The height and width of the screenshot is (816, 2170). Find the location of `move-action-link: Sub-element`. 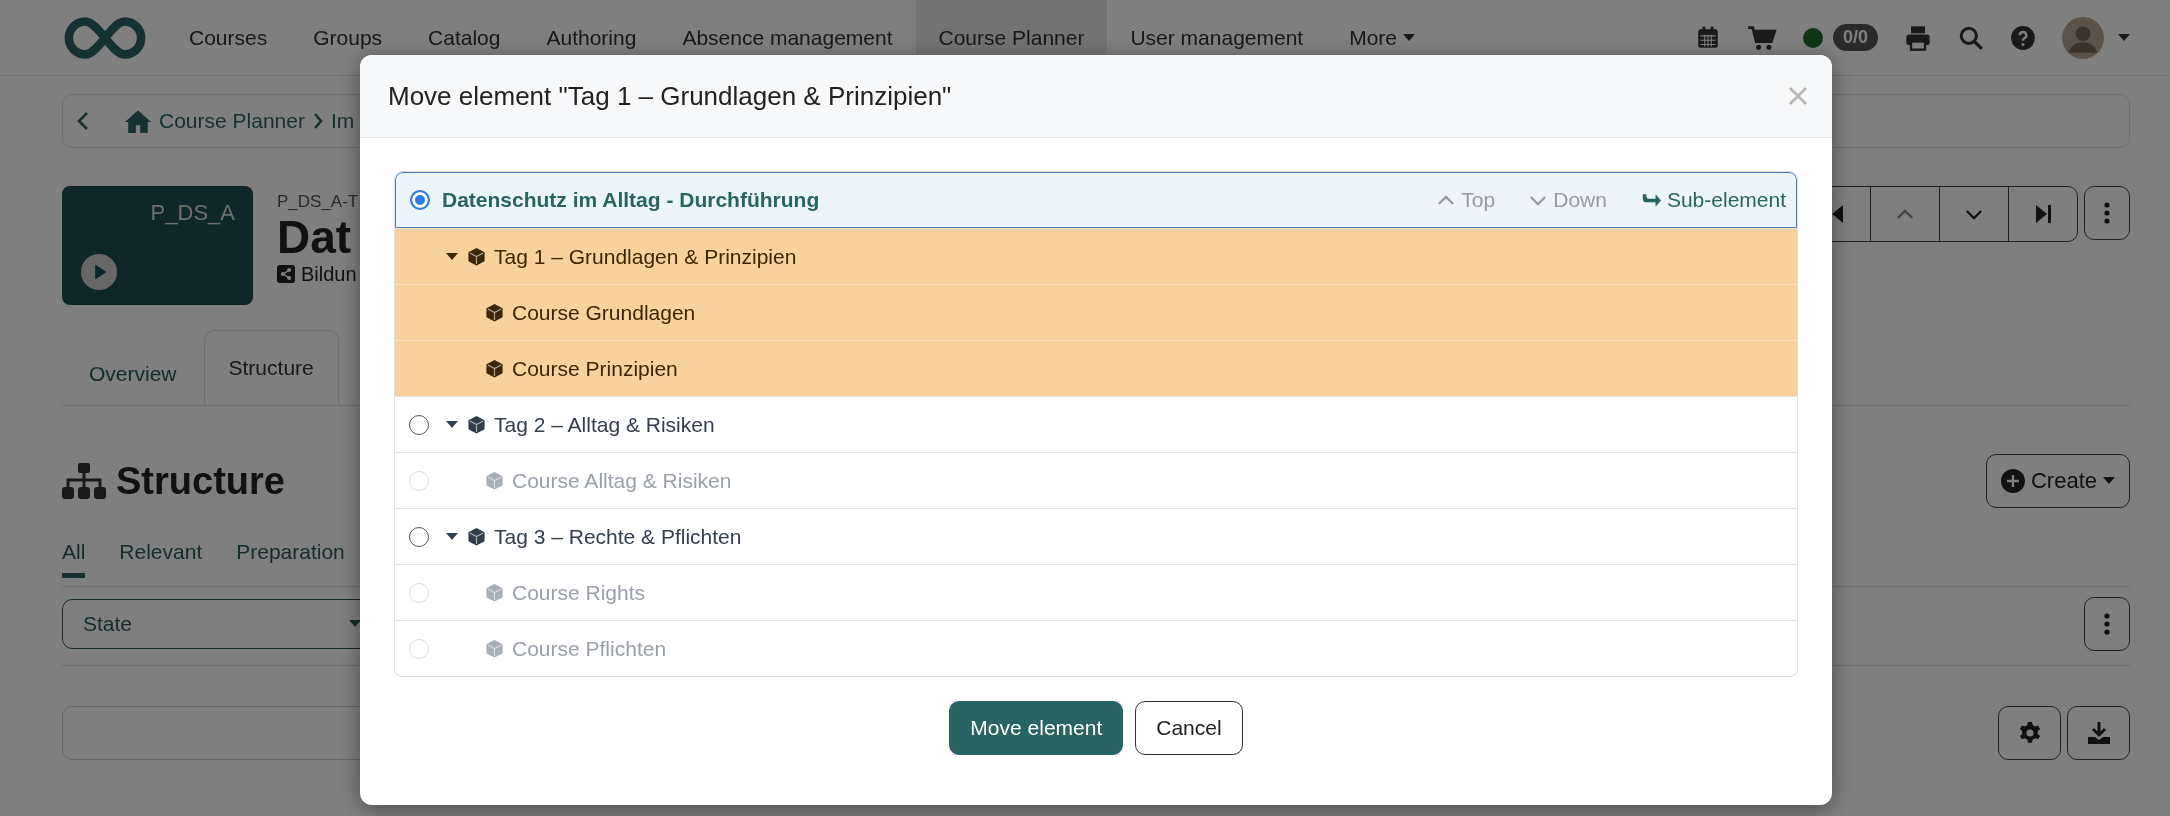

move-action-link: Sub-element is located at coordinates (1713, 200).